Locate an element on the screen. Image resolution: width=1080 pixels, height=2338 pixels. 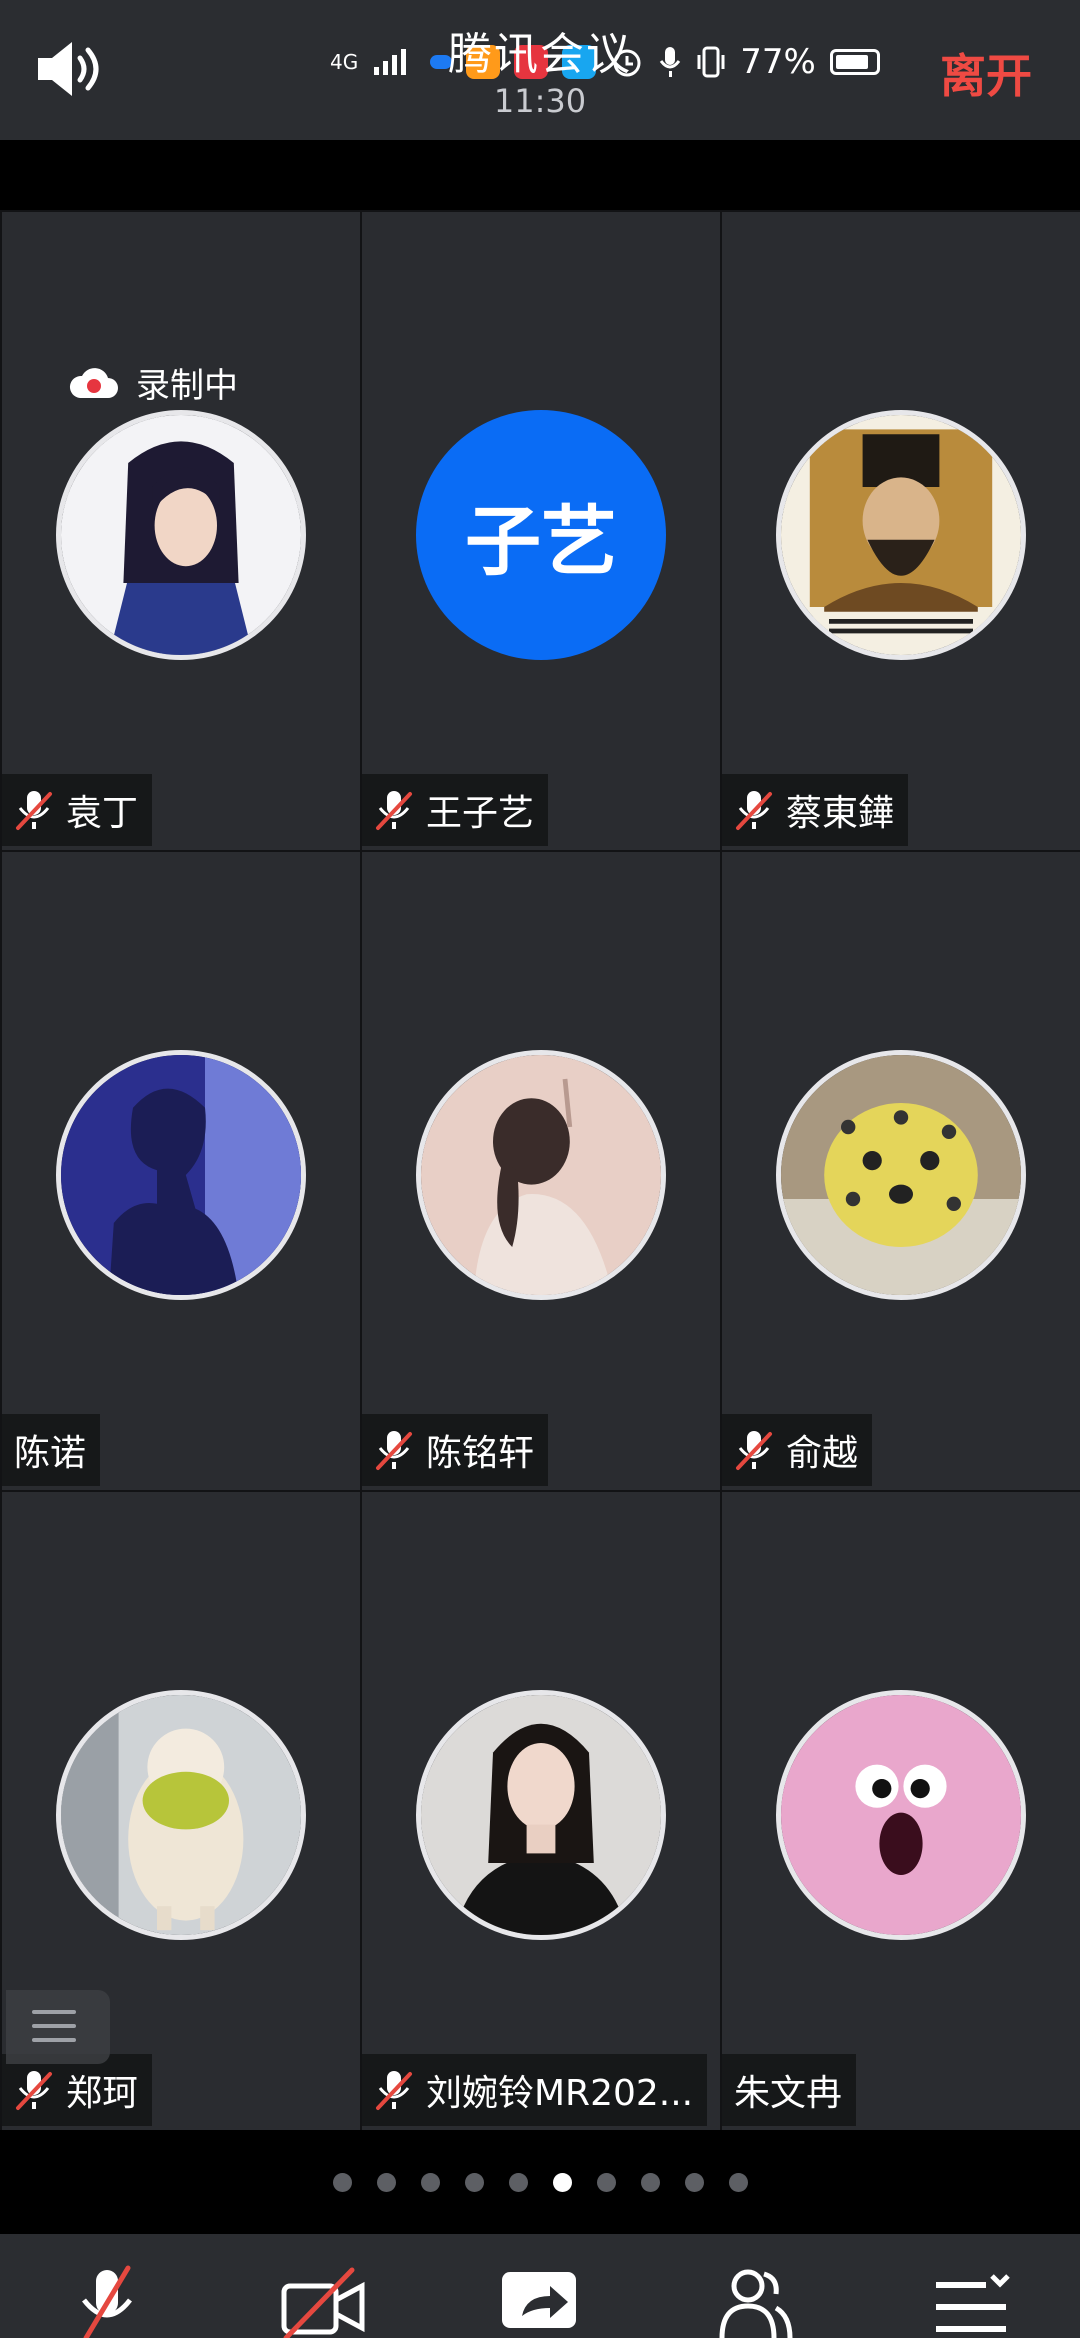
camera-off-icon is located at coordinates (323, 2302).